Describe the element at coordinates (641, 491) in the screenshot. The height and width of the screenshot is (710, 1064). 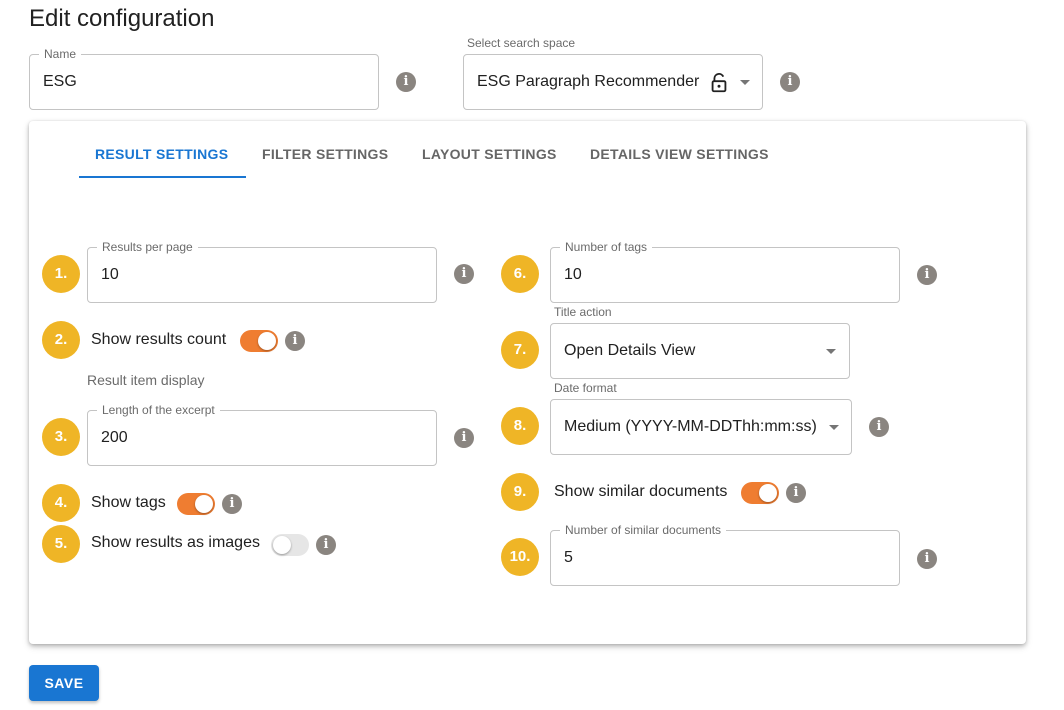
I see `show-similar-documents-label: Show similar documents` at that location.